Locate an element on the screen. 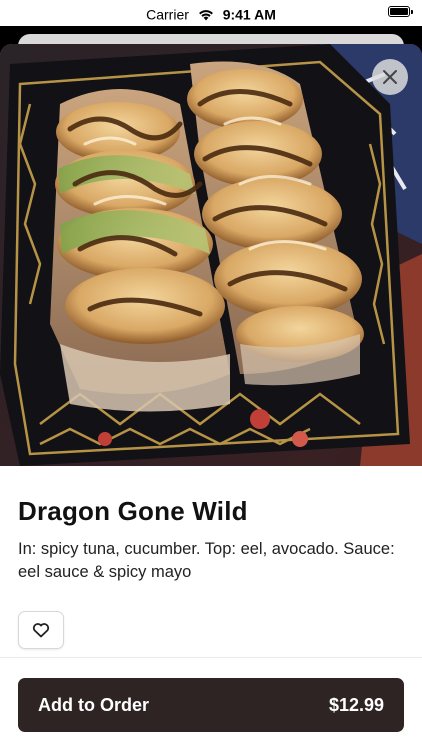  heart-outline-icon is located at coordinates (41, 630).